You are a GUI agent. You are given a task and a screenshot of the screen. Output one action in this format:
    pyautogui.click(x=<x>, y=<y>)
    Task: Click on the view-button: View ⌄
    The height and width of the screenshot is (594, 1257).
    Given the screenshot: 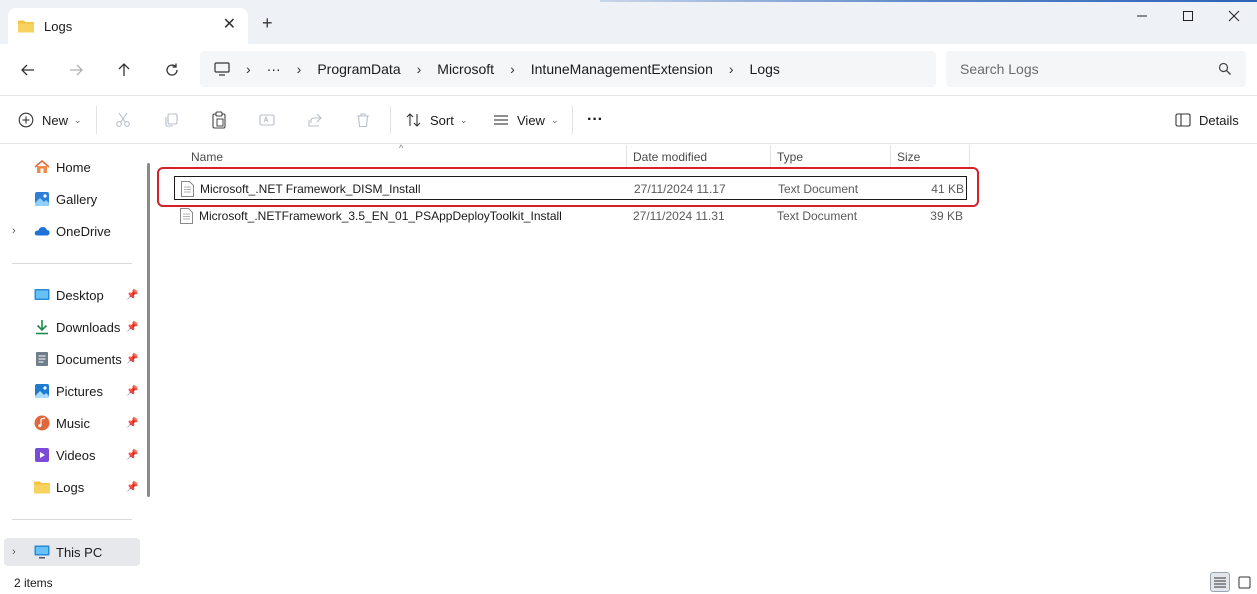 What is the action you would take?
    pyautogui.click(x=526, y=120)
    